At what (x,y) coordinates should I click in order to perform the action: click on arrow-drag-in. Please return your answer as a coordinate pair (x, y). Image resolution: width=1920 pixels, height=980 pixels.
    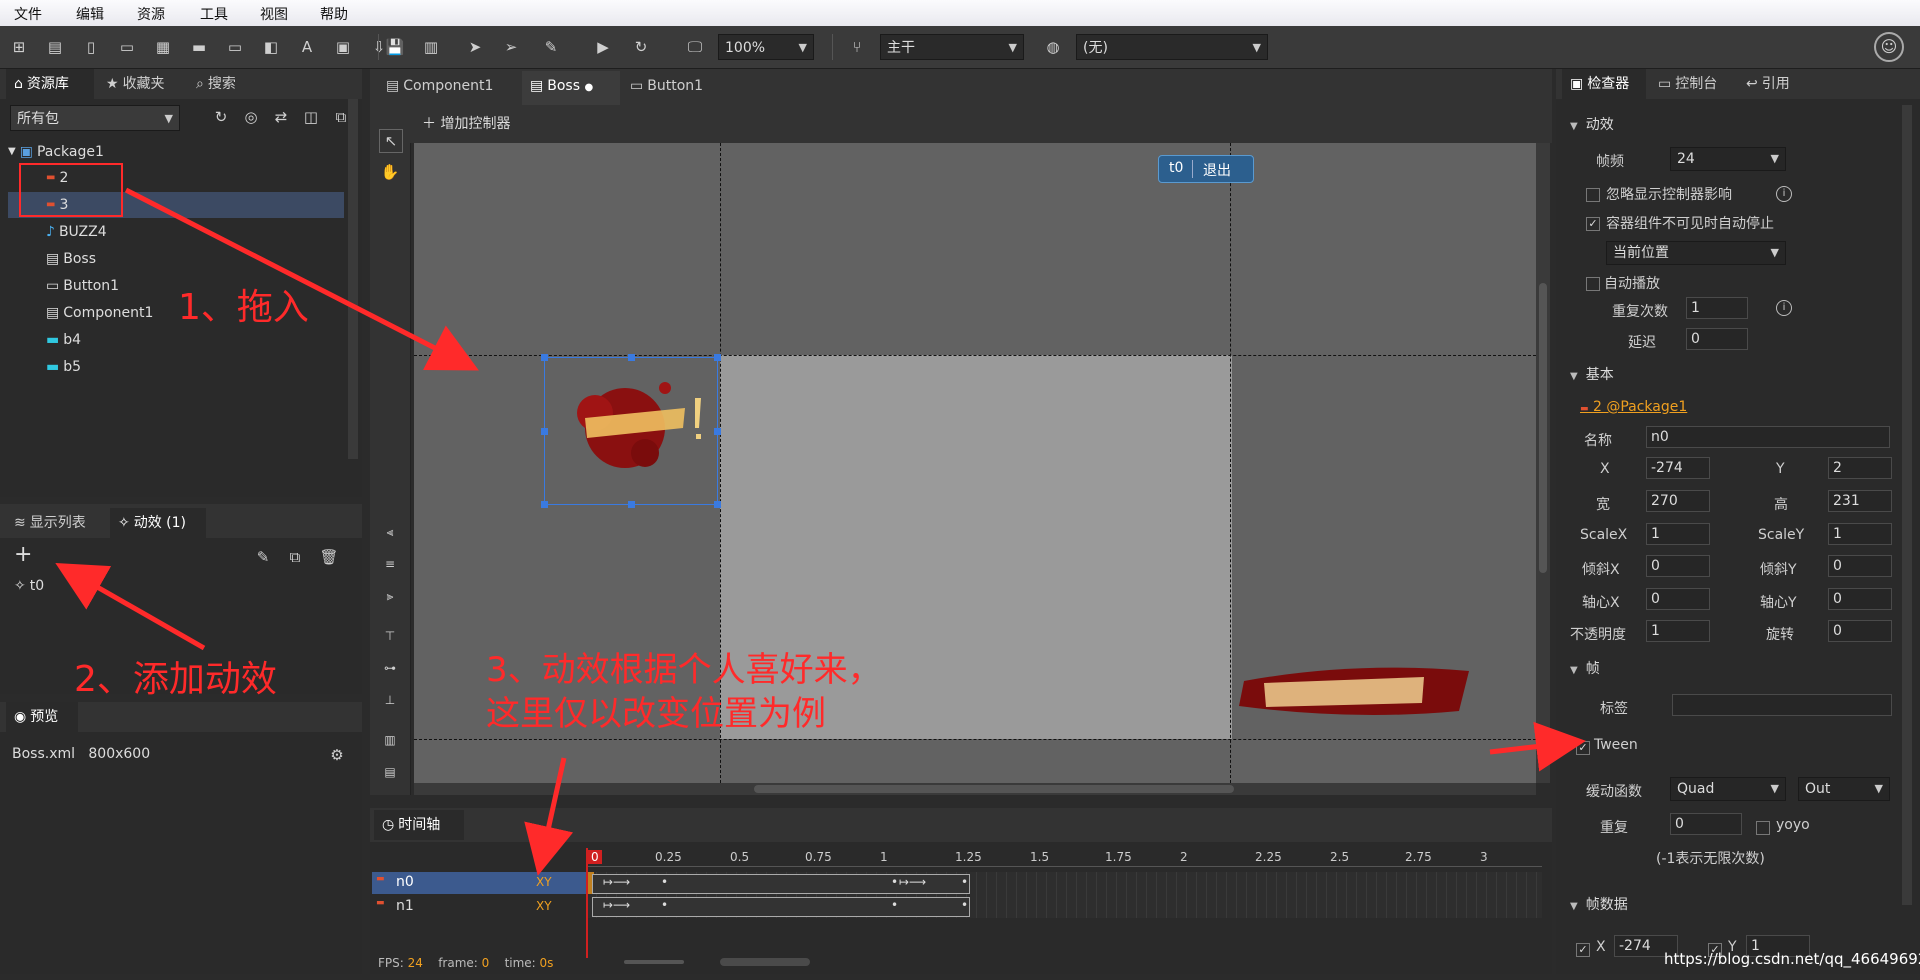
    Looking at the image, I should click on (301, 279).